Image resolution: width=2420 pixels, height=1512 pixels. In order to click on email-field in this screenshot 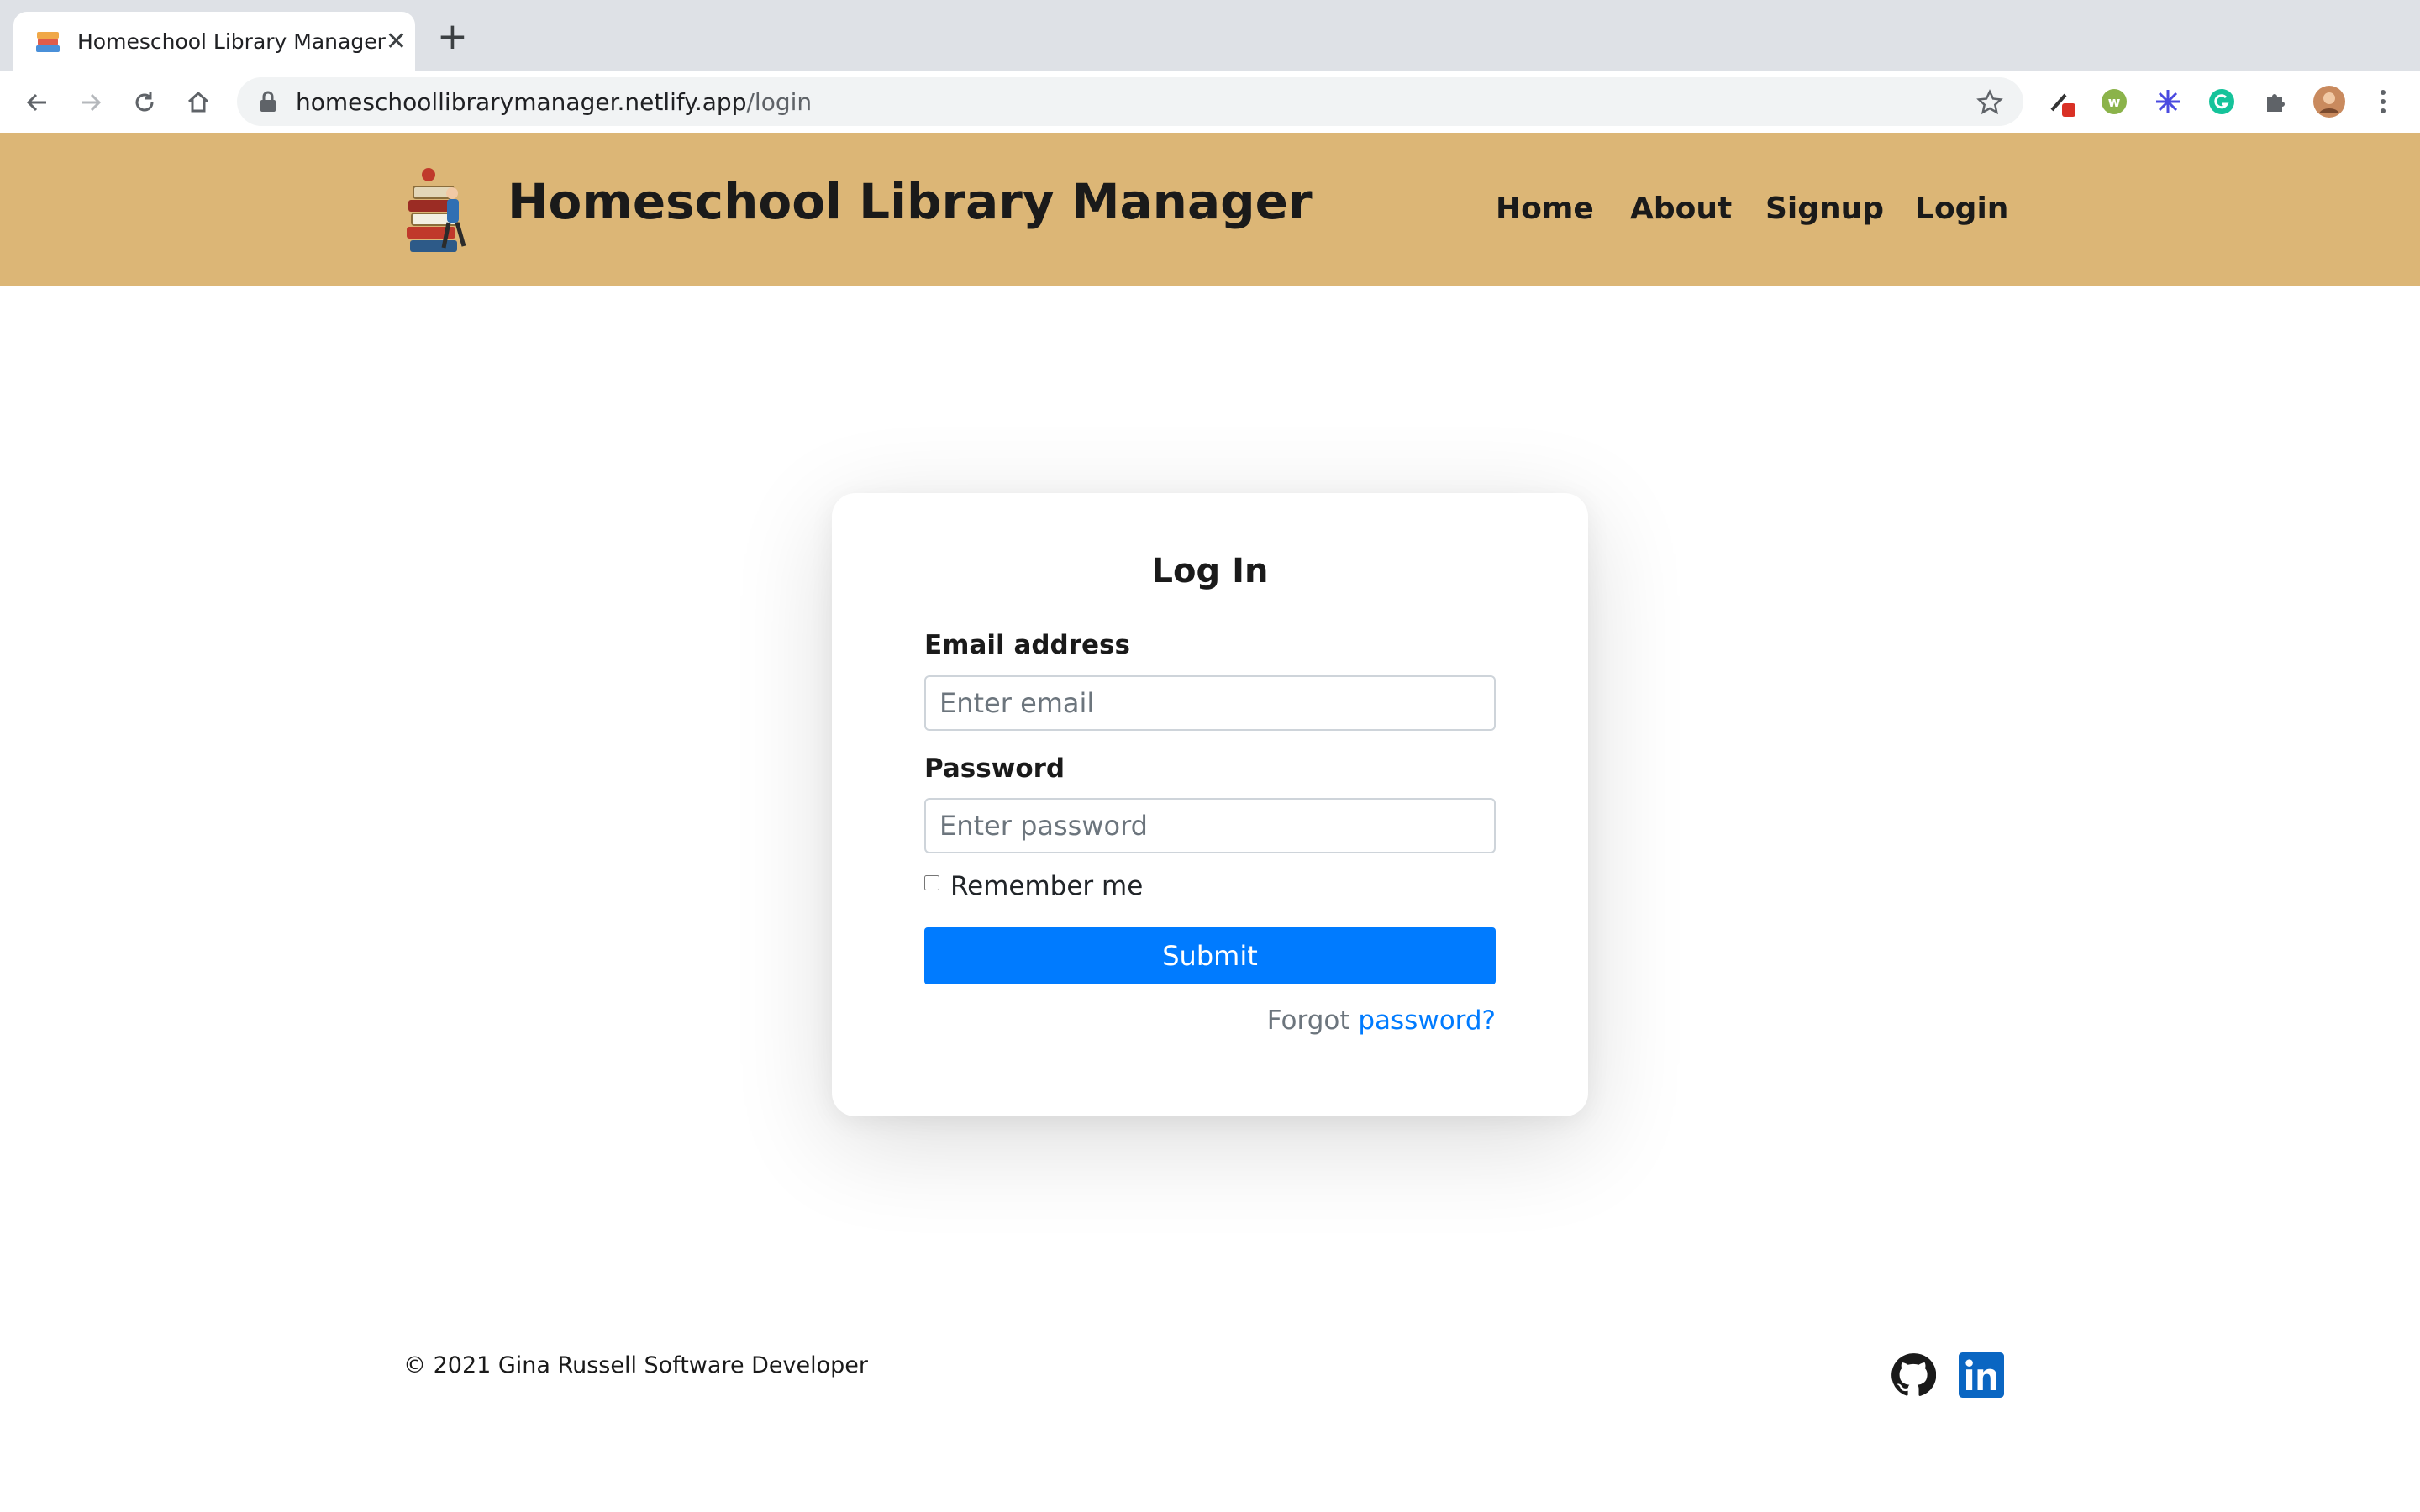, I will do `click(1210, 703)`.